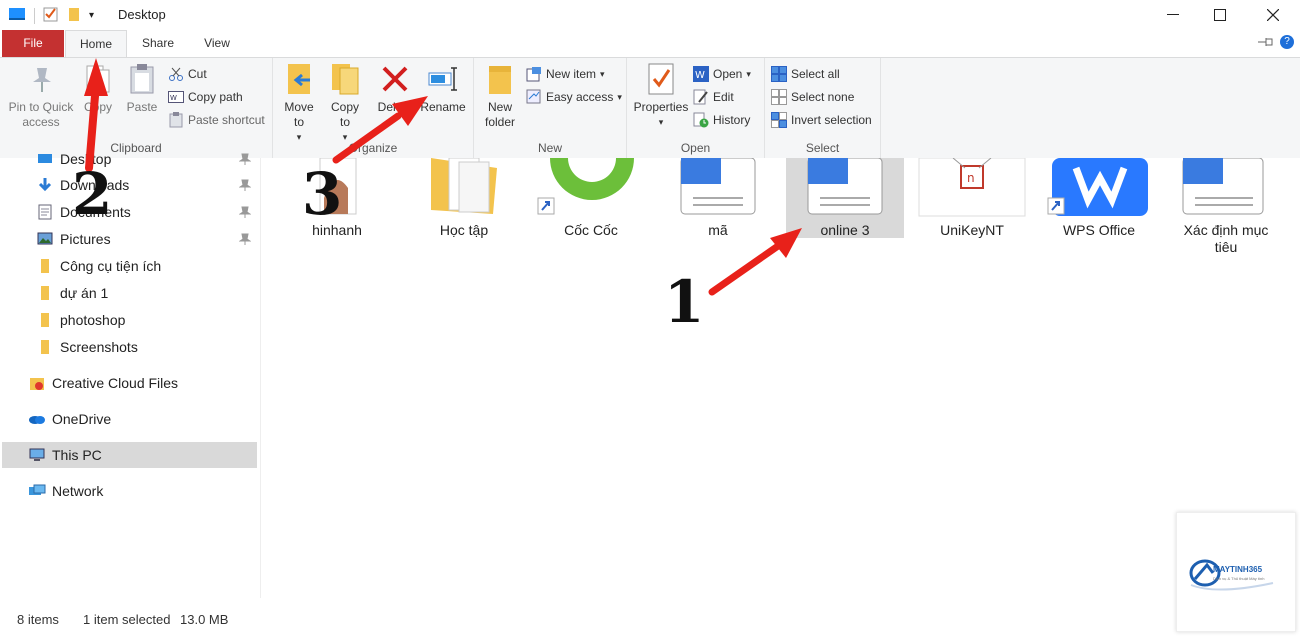 The height and width of the screenshot is (636, 1300). What do you see at coordinates (92, 194) in the screenshot?
I see `annotation-number-2: 2` at bounding box center [92, 194].